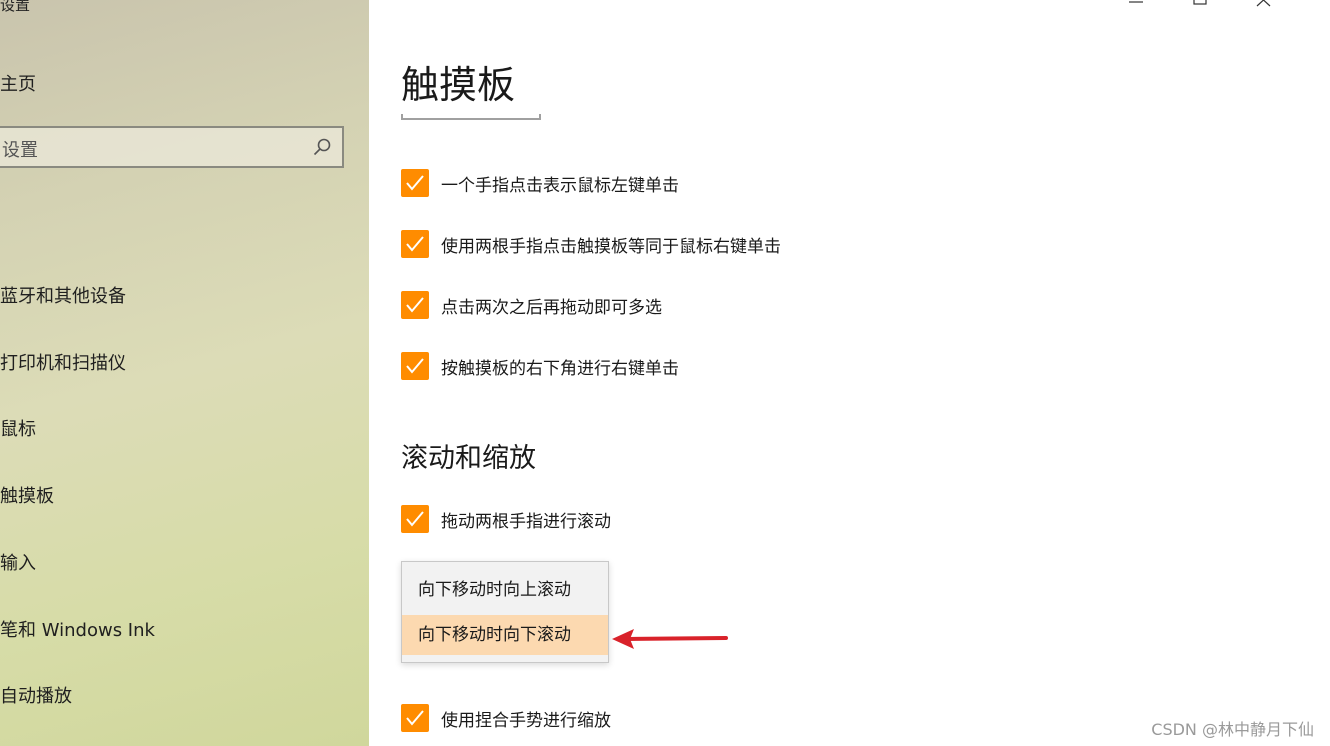 The width and height of the screenshot is (1330, 746). What do you see at coordinates (526, 521) in the screenshot?
I see `checkbox-label: 拖动两根手指进行滚动` at bounding box center [526, 521].